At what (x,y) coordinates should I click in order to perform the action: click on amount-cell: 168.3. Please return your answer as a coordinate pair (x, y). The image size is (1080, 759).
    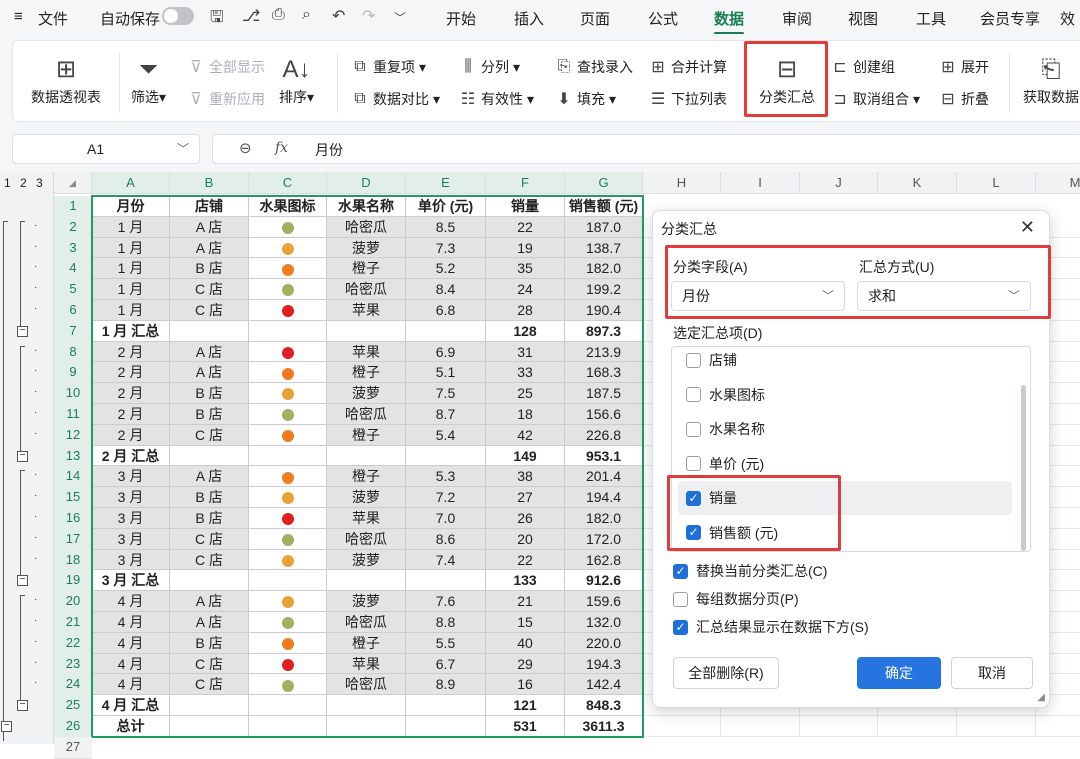
    Looking at the image, I should click on (604, 373).